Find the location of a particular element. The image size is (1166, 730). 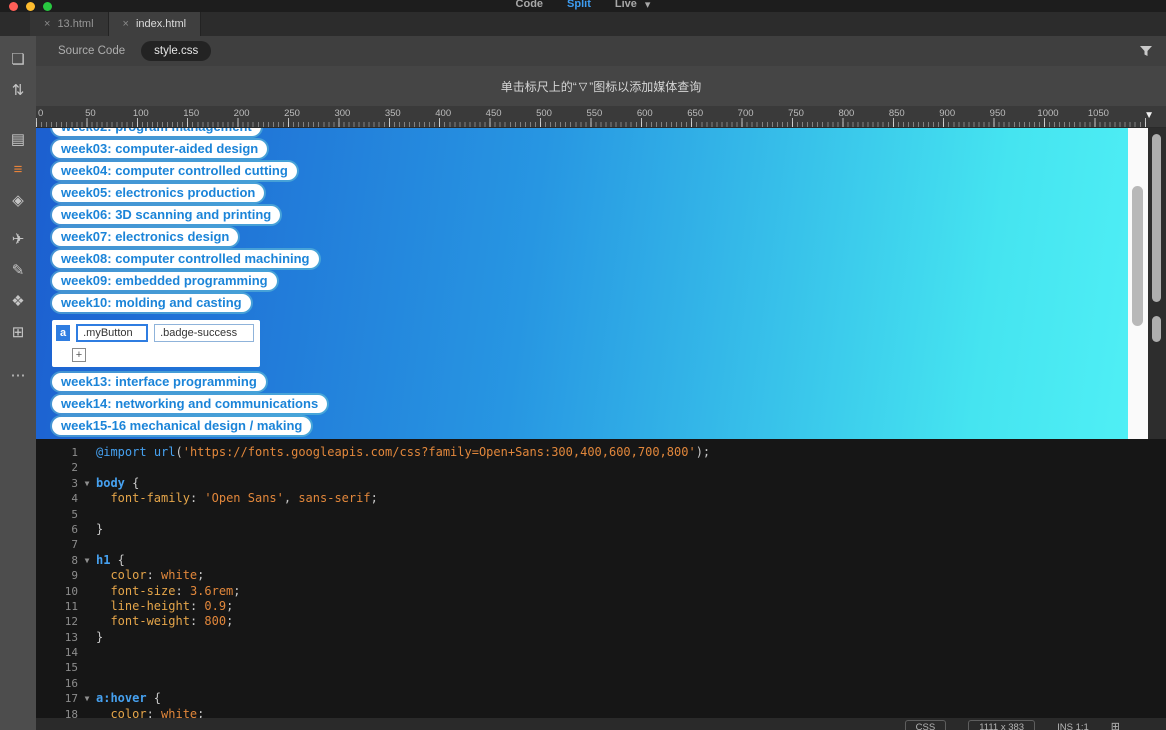

code-line: 12 font-weight: 800; is located at coordinates (601, 621).